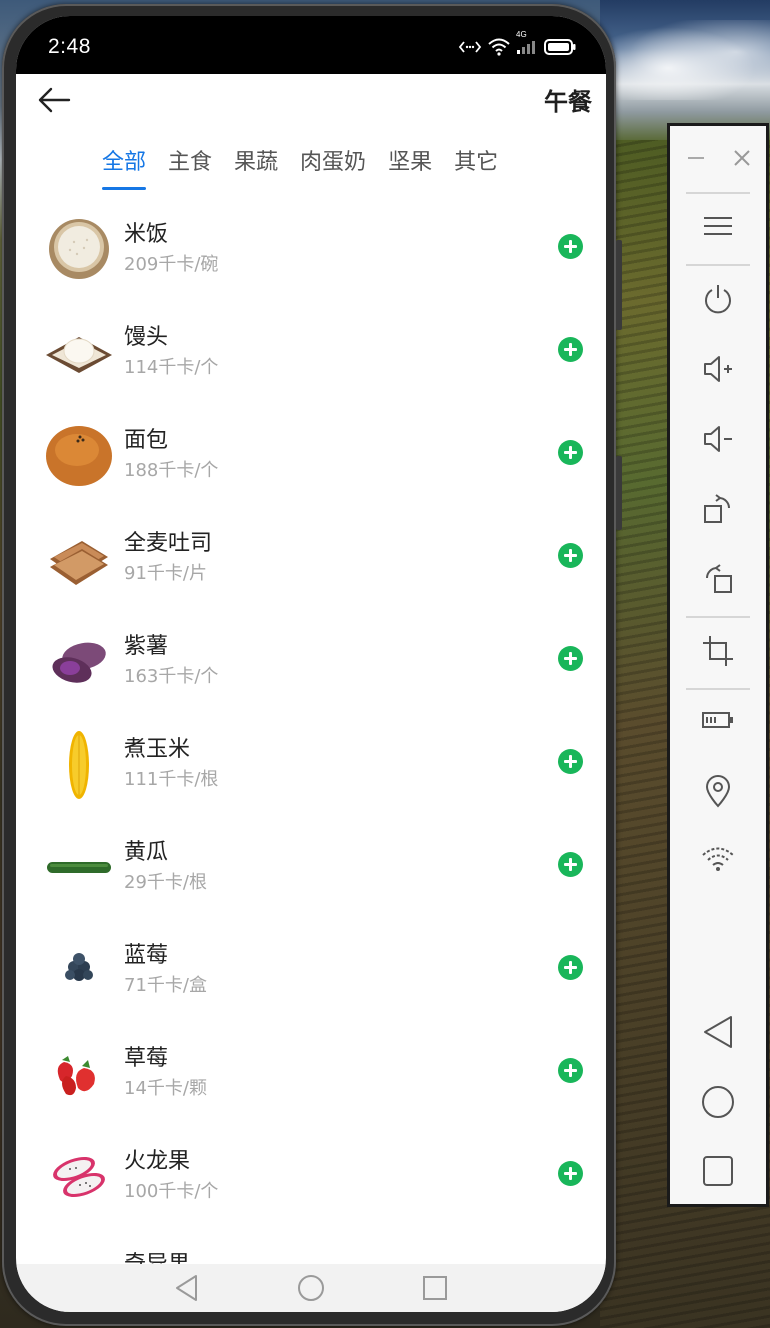 The height and width of the screenshot is (1328, 770). What do you see at coordinates (311, 873) in the screenshot?
I see `food-row-cucumber: 黄瓜 29千卡/根` at bounding box center [311, 873].